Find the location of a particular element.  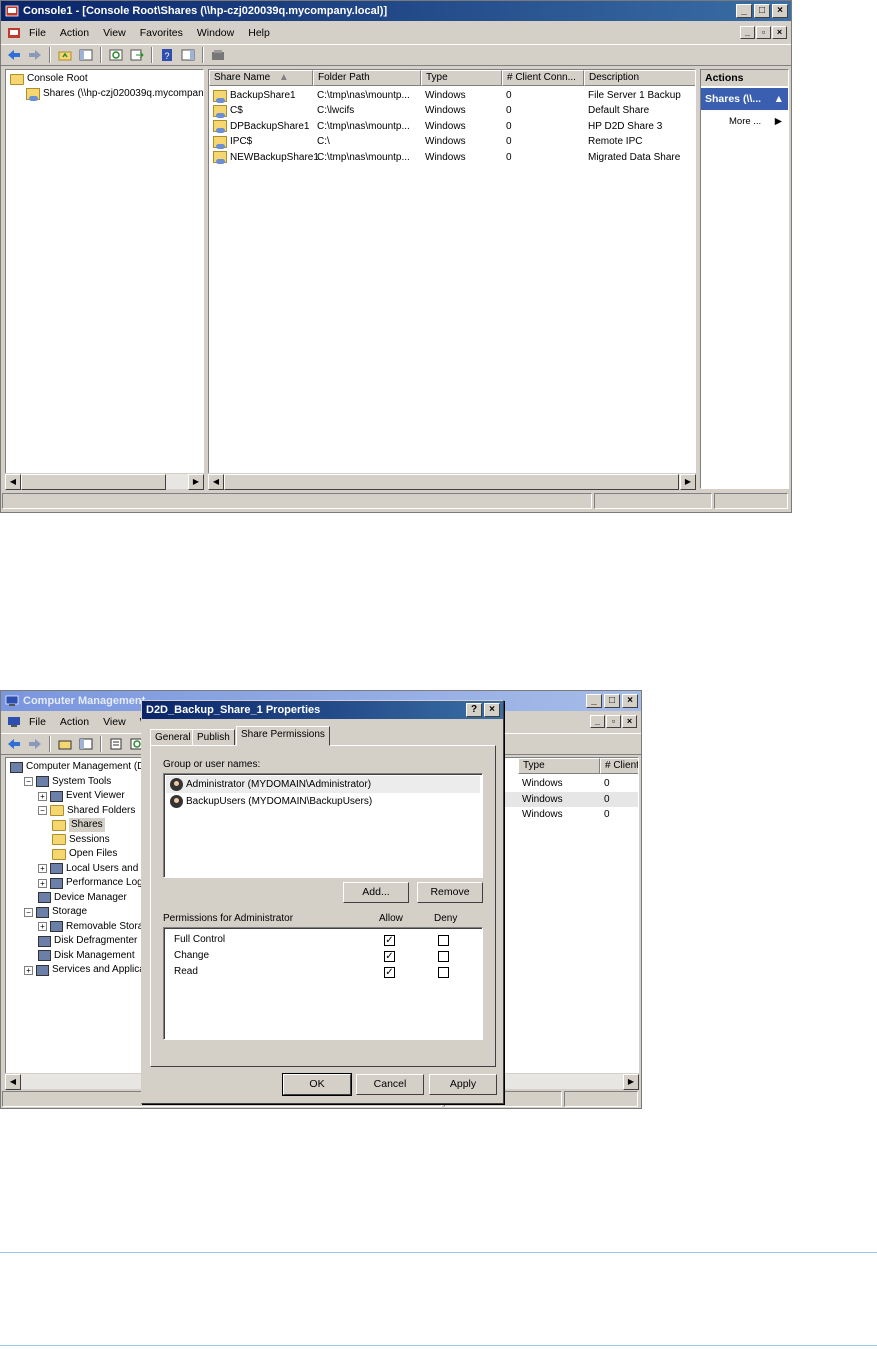

minimize-button: _ is located at coordinates (744, 11).